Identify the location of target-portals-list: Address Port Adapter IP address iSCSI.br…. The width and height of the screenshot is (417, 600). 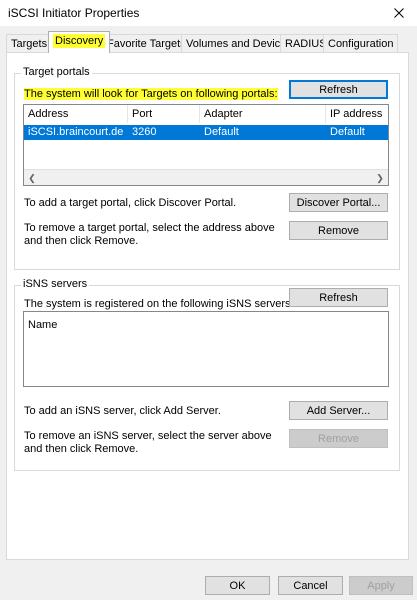
(206, 145).